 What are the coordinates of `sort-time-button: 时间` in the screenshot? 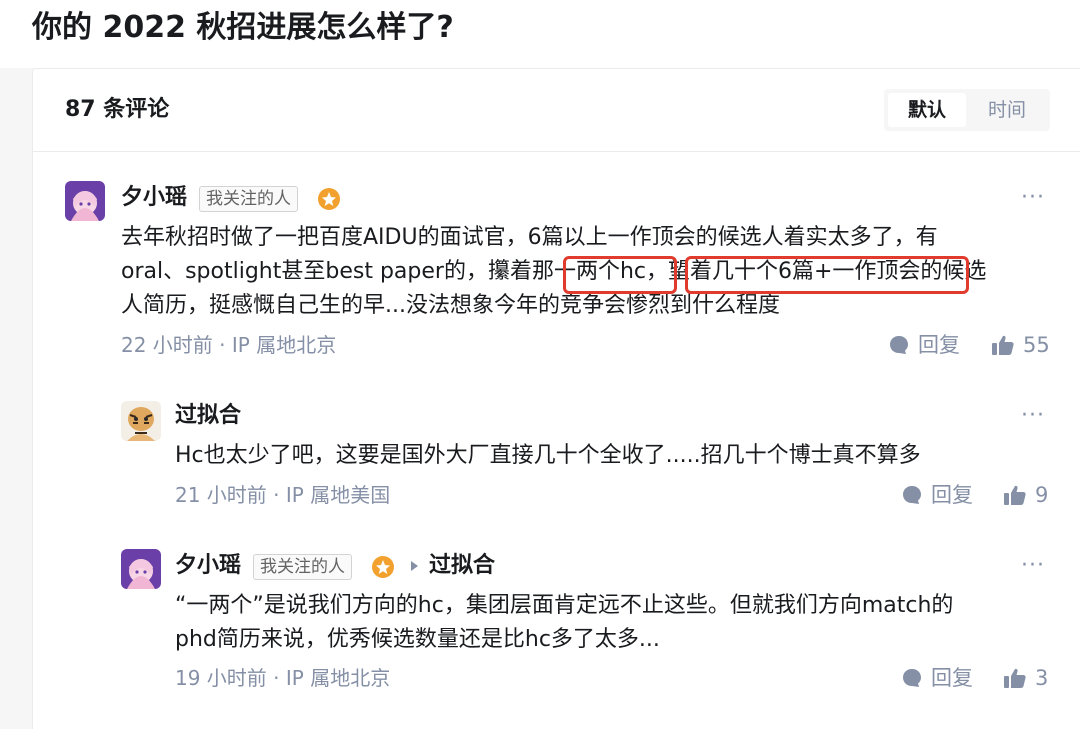 It's located at (1007, 110).